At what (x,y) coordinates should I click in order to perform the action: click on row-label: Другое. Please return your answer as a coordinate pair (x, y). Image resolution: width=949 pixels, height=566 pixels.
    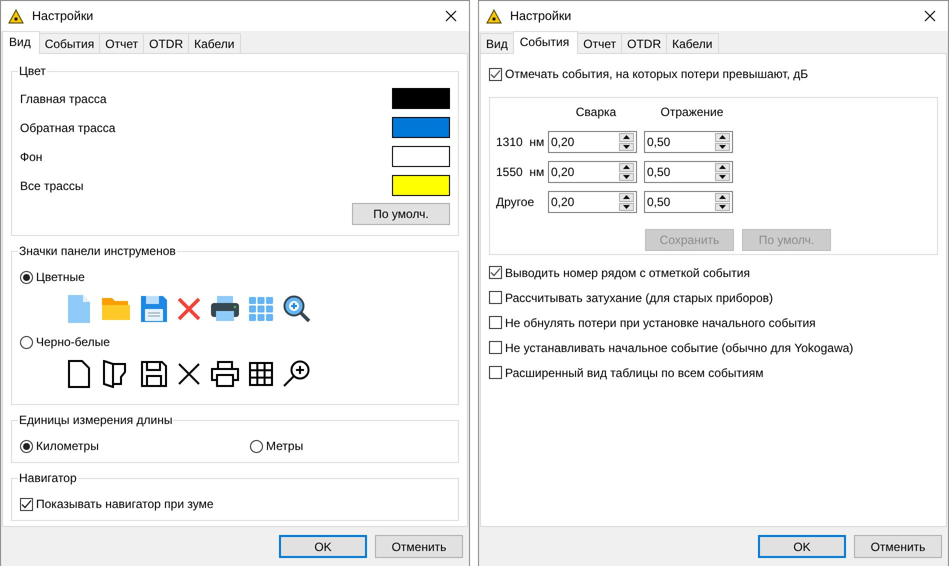
    Looking at the image, I should click on (516, 202).